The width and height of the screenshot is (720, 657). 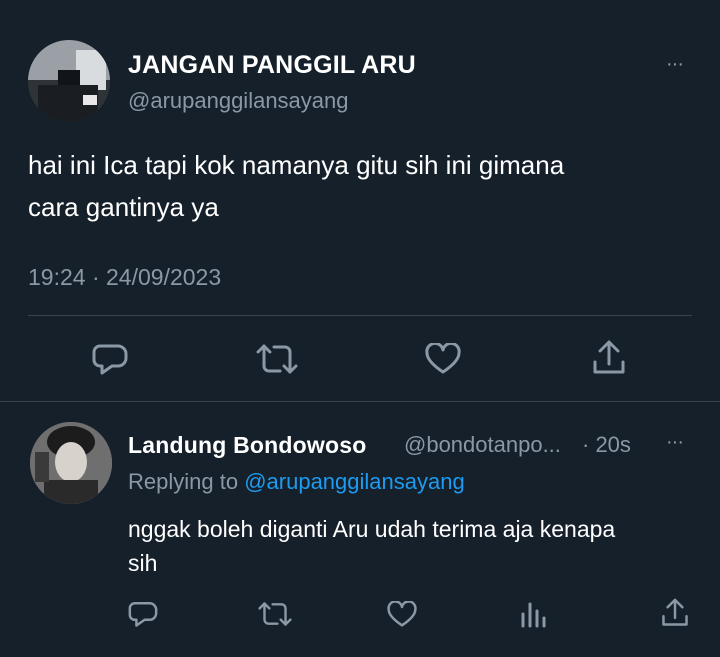 What do you see at coordinates (360, 315) in the screenshot?
I see `divider` at bounding box center [360, 315].